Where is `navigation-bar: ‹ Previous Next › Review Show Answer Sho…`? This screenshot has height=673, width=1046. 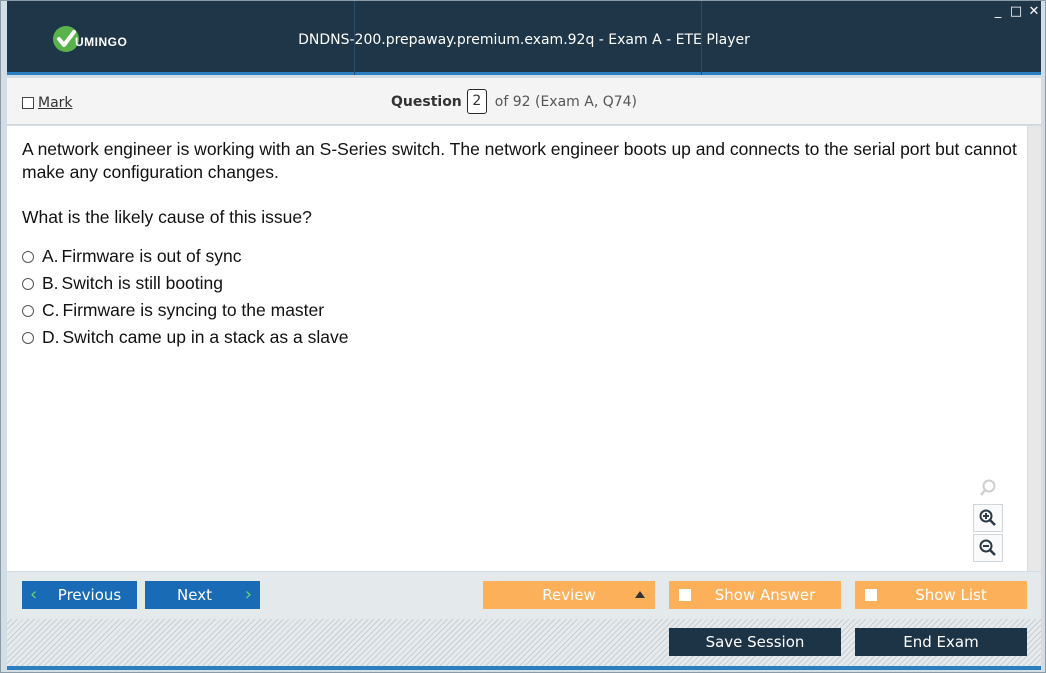 navigation-bar: ‹ Previous Next › Review Show Answer Sho… is located at coordinates (524, 595).